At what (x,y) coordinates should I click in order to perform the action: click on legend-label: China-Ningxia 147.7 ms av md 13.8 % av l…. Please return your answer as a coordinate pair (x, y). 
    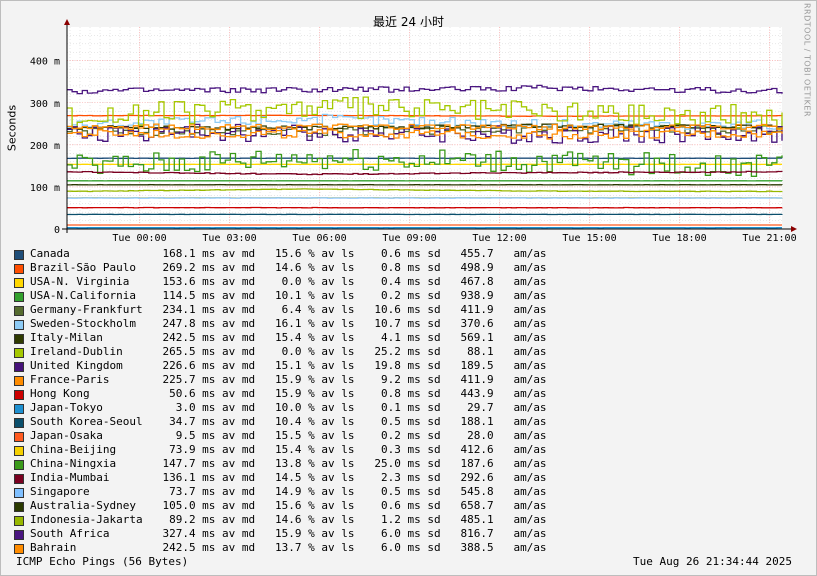
    Looking at the image, I should click on (288, 463).